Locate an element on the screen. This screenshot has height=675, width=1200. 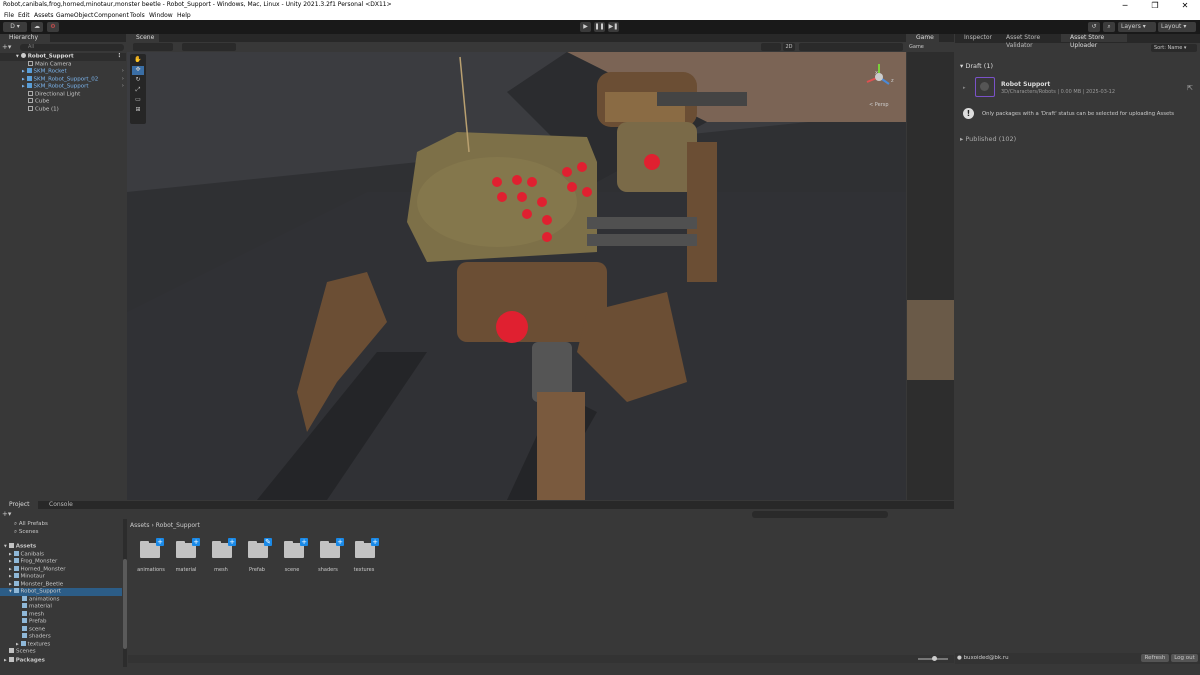
tree-subfolder: material is located at coordinates (37, 607).